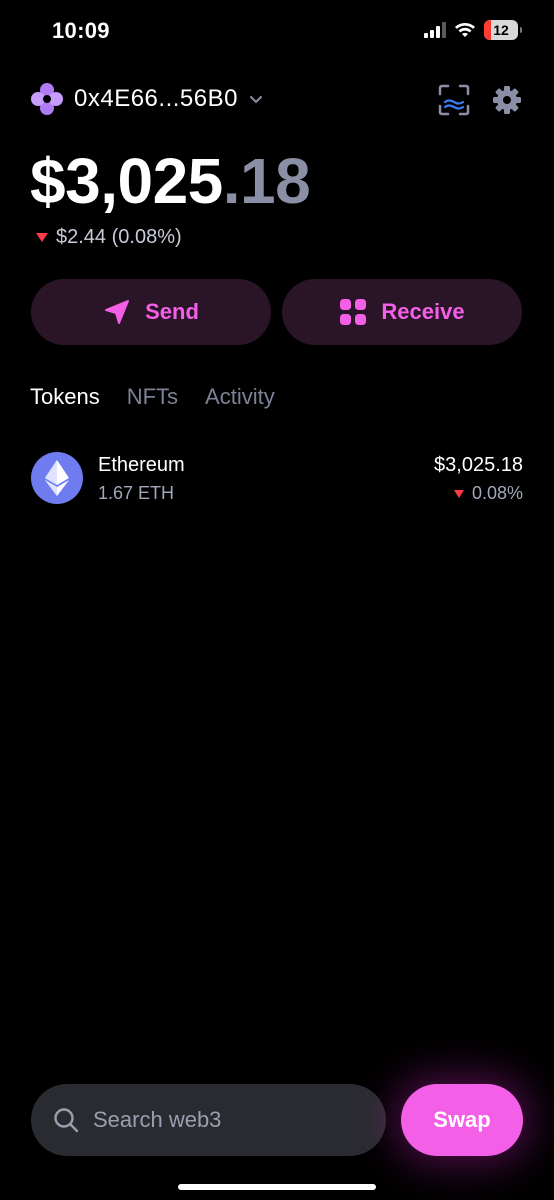 The width and height of the screenshot is (554, 1200). What do you see at coordinates (255, 99) in the screenshot?
I see `chevron-down-icon` at bounding box center [255, 99].